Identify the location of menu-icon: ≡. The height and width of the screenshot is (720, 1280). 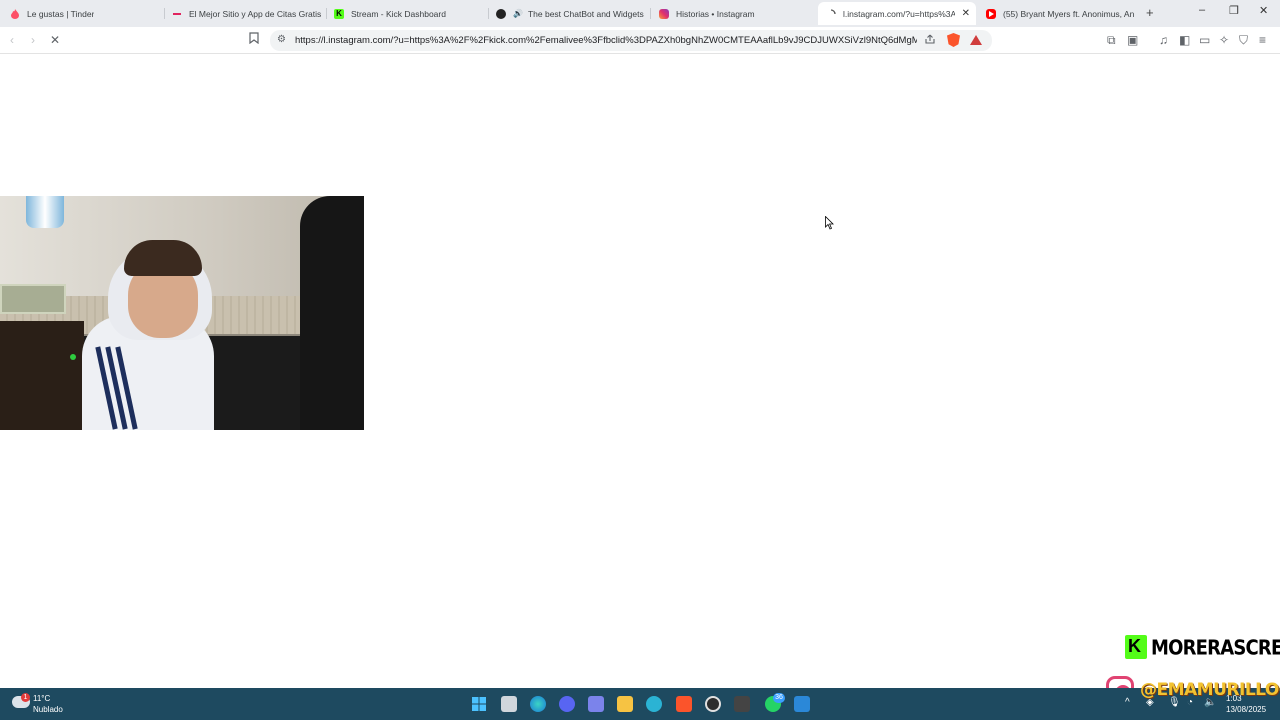
(1262, 40).